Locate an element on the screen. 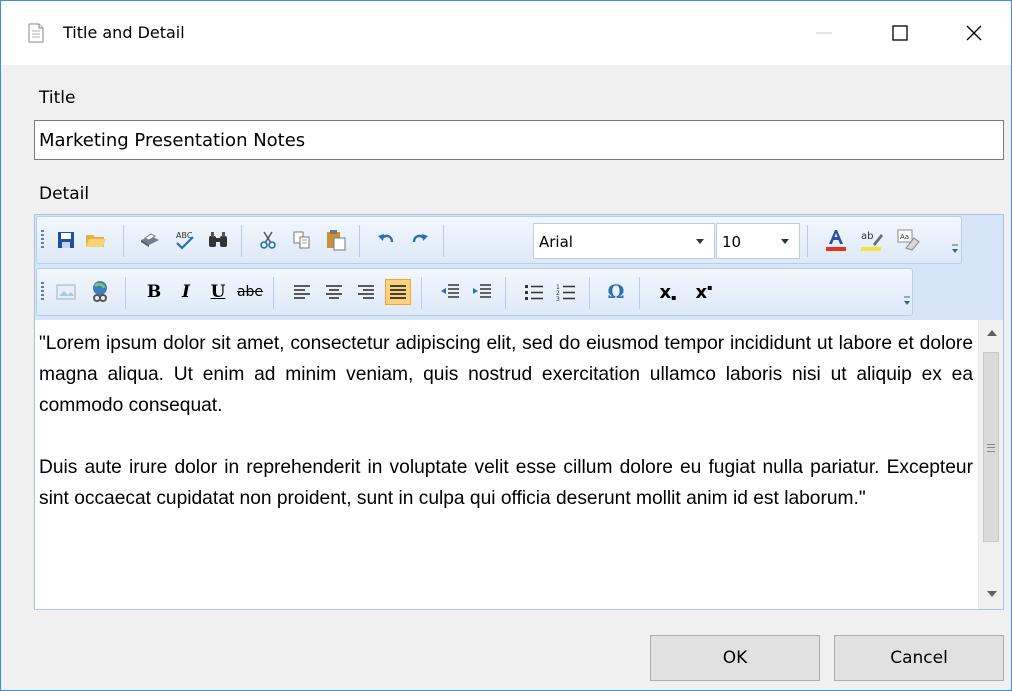 This screenshot has height=691, width=1012. strikethrough-button: abe is located at coordinates (250, 292).